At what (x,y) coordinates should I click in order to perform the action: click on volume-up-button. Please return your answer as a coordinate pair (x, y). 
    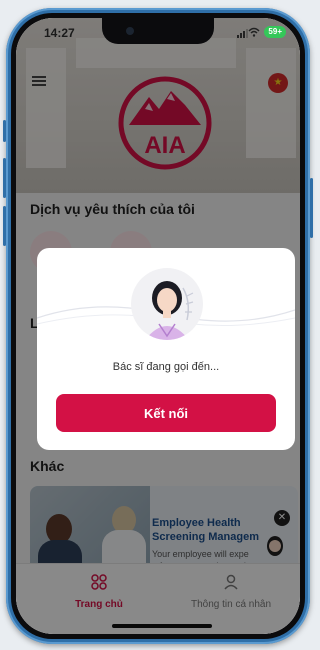
    Looking at the image, I should click on (4, 178).